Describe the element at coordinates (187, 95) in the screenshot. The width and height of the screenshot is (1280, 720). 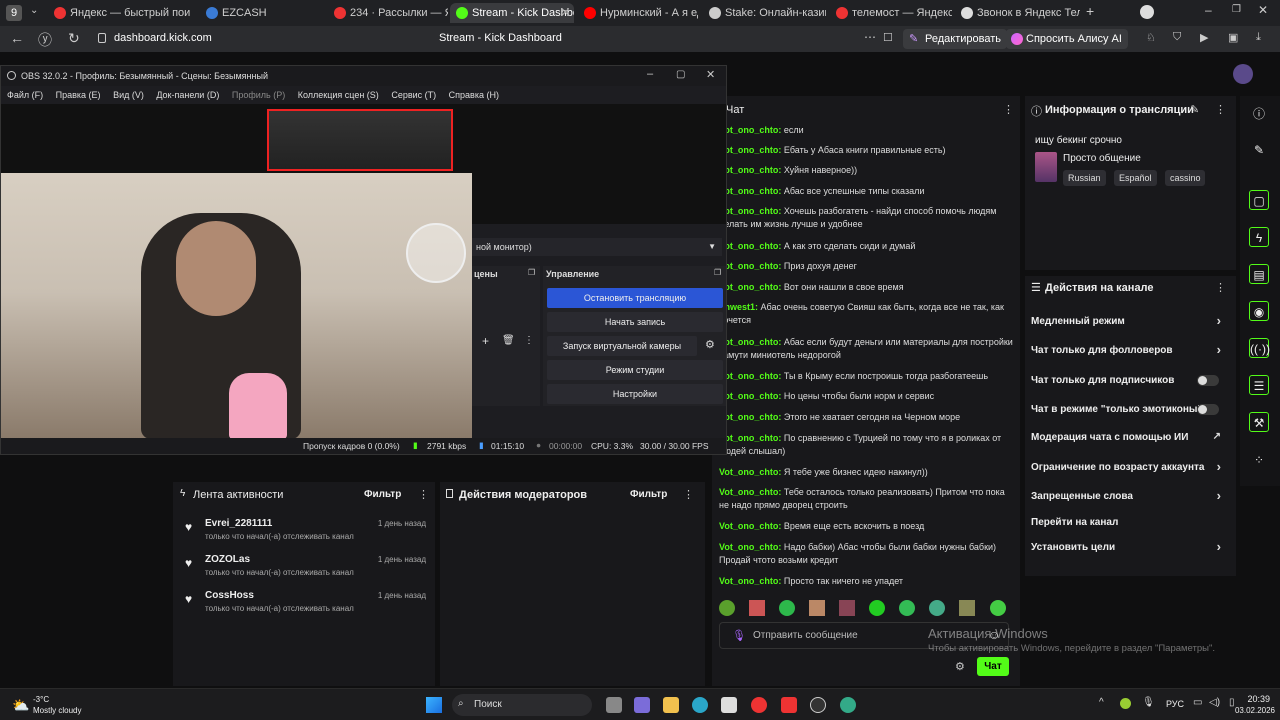
I see `obs-menu-docks: Док-панели (D)` at that location.